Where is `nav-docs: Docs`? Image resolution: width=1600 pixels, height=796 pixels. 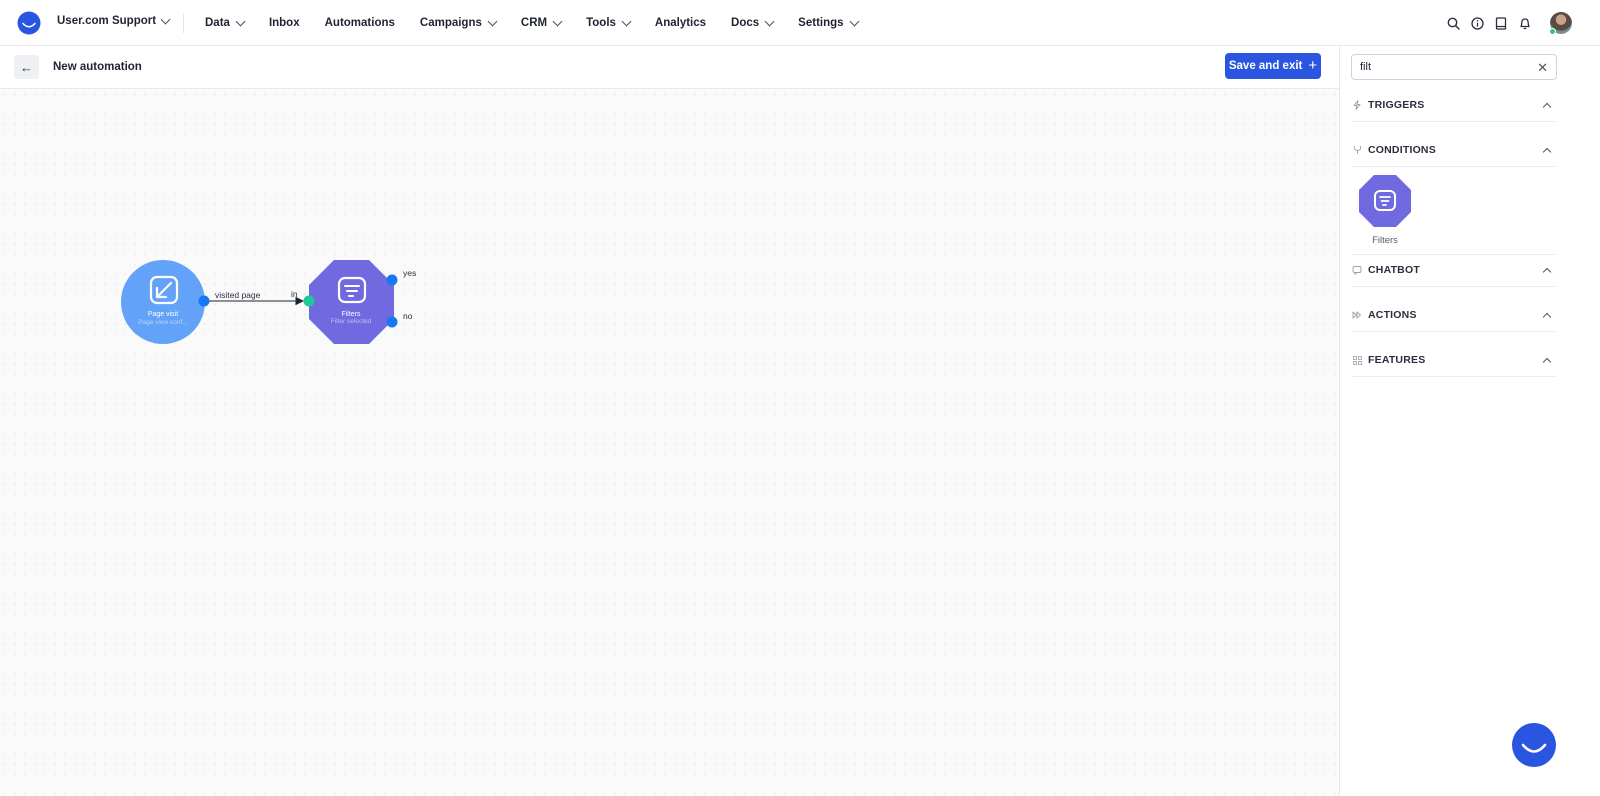 nav-docs: Docs is located at coordinates (753, 22).